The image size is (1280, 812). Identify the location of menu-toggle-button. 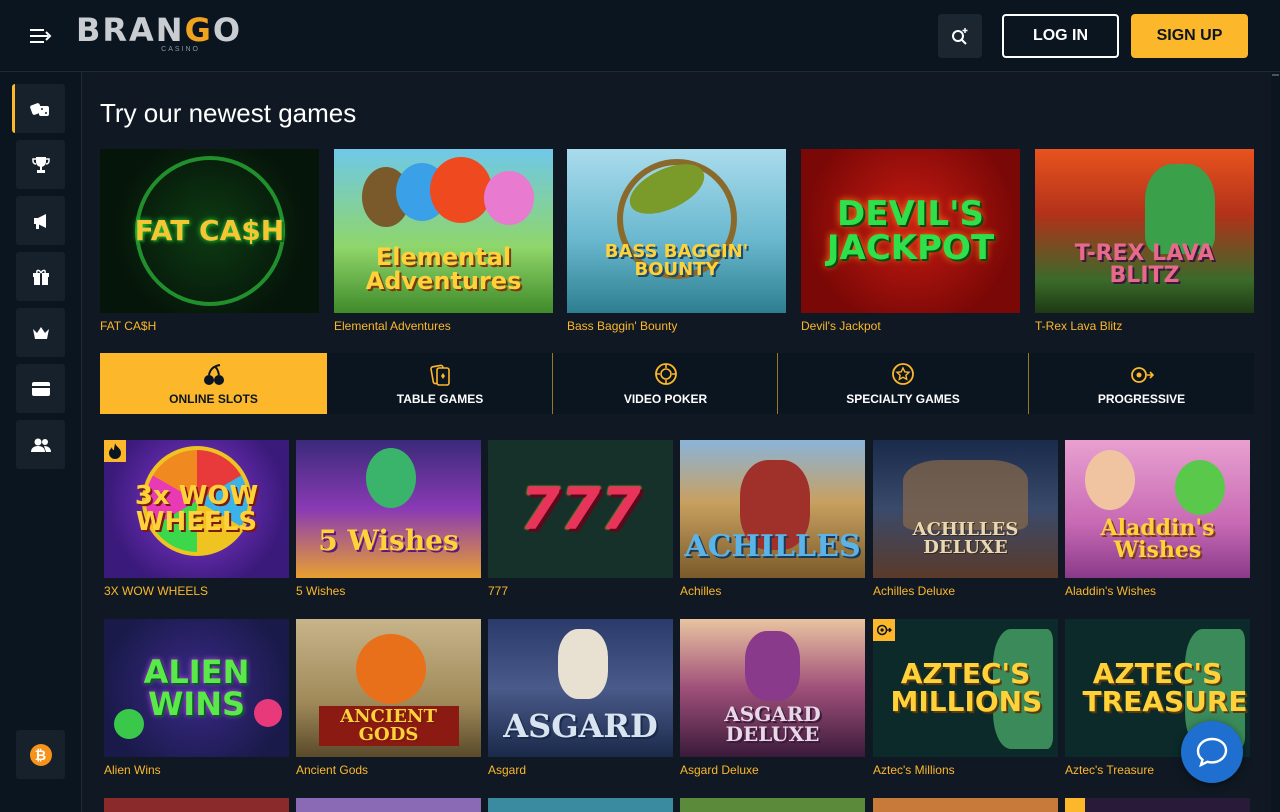
(41, 36).